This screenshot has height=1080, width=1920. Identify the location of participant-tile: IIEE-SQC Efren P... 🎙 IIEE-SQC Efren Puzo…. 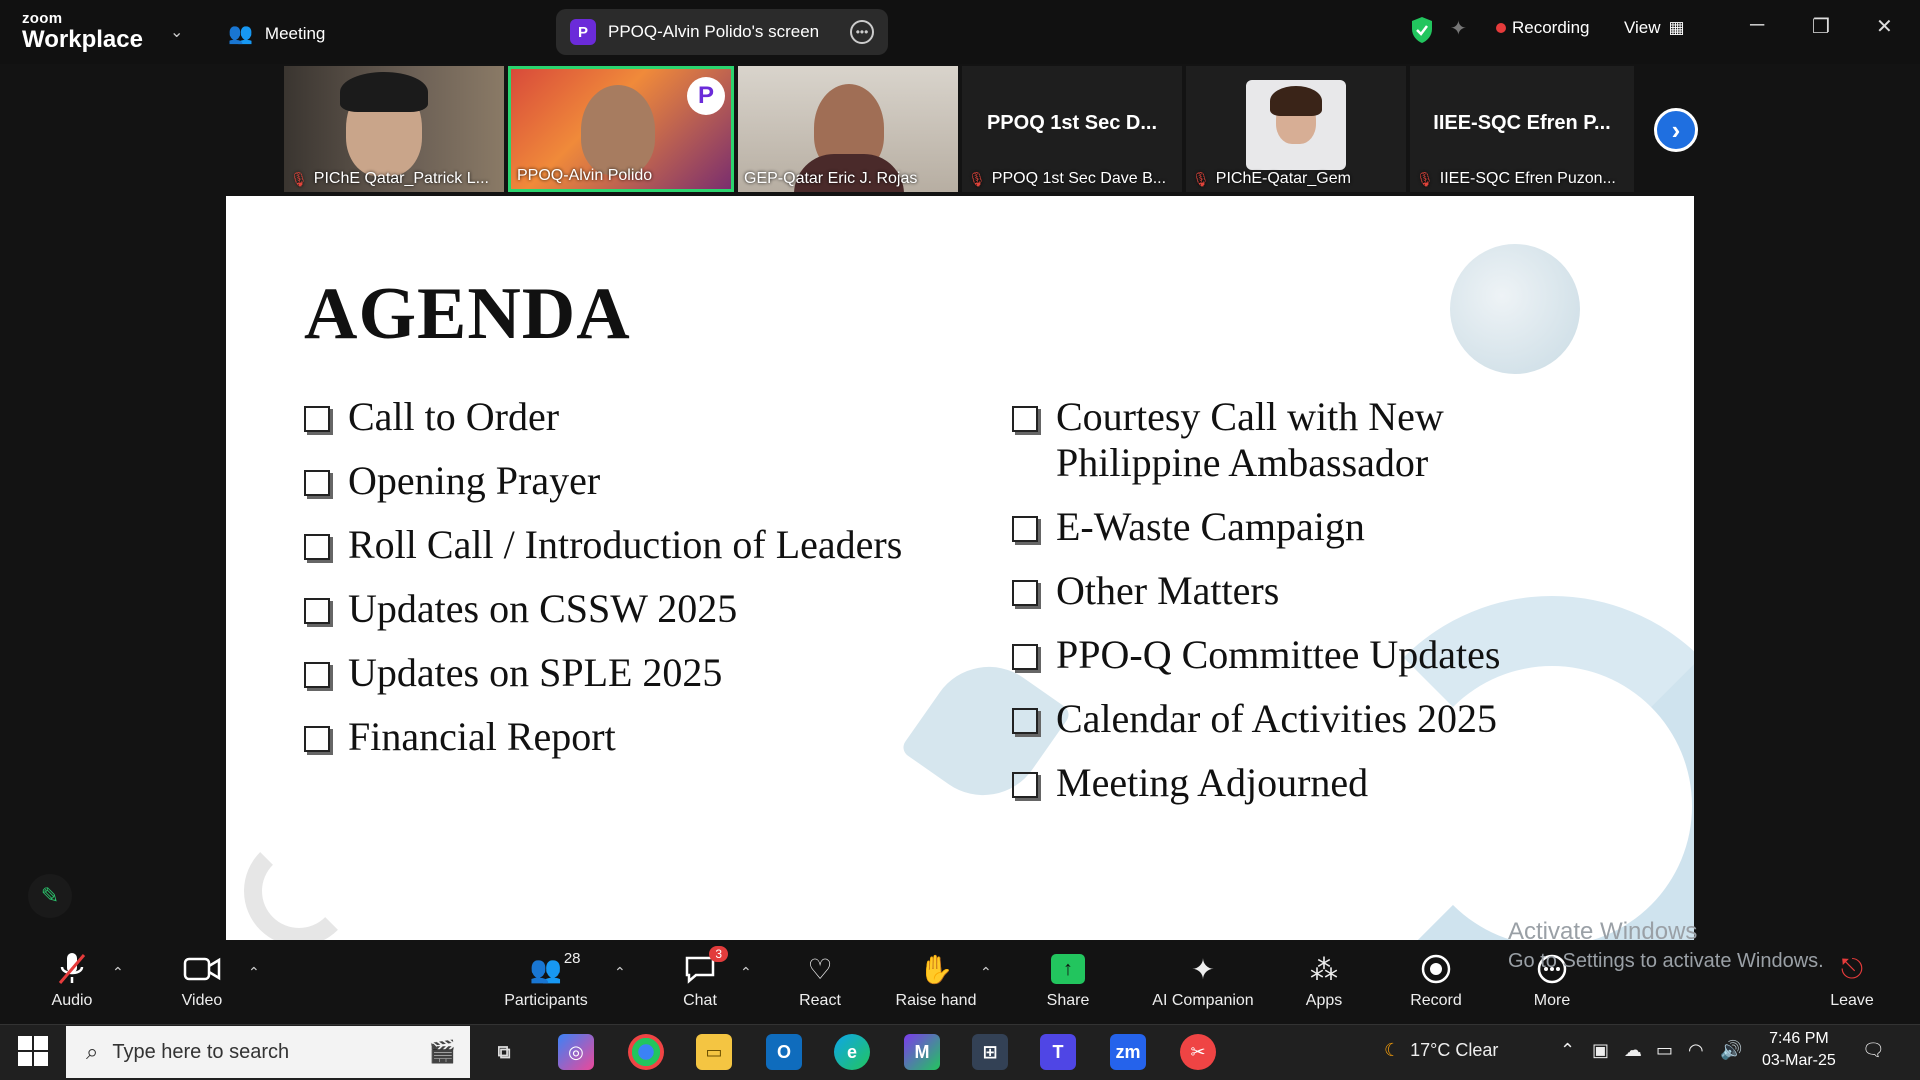
(1522, 129).